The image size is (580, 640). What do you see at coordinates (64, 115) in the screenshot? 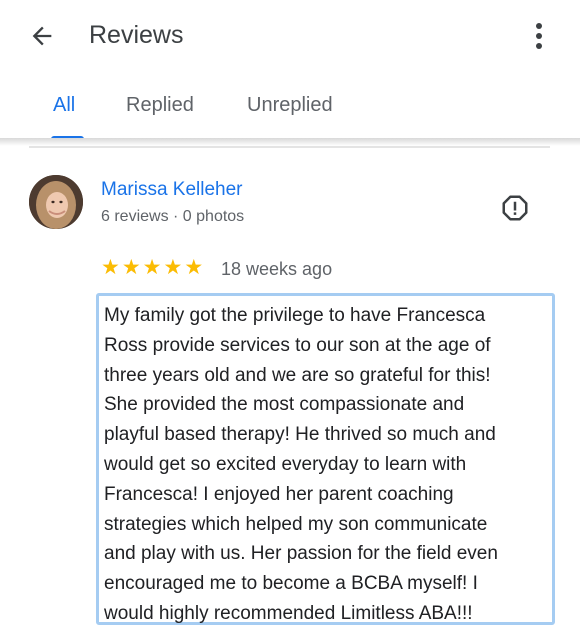
I see `tab-all: All` at bounding box center [64, 115].